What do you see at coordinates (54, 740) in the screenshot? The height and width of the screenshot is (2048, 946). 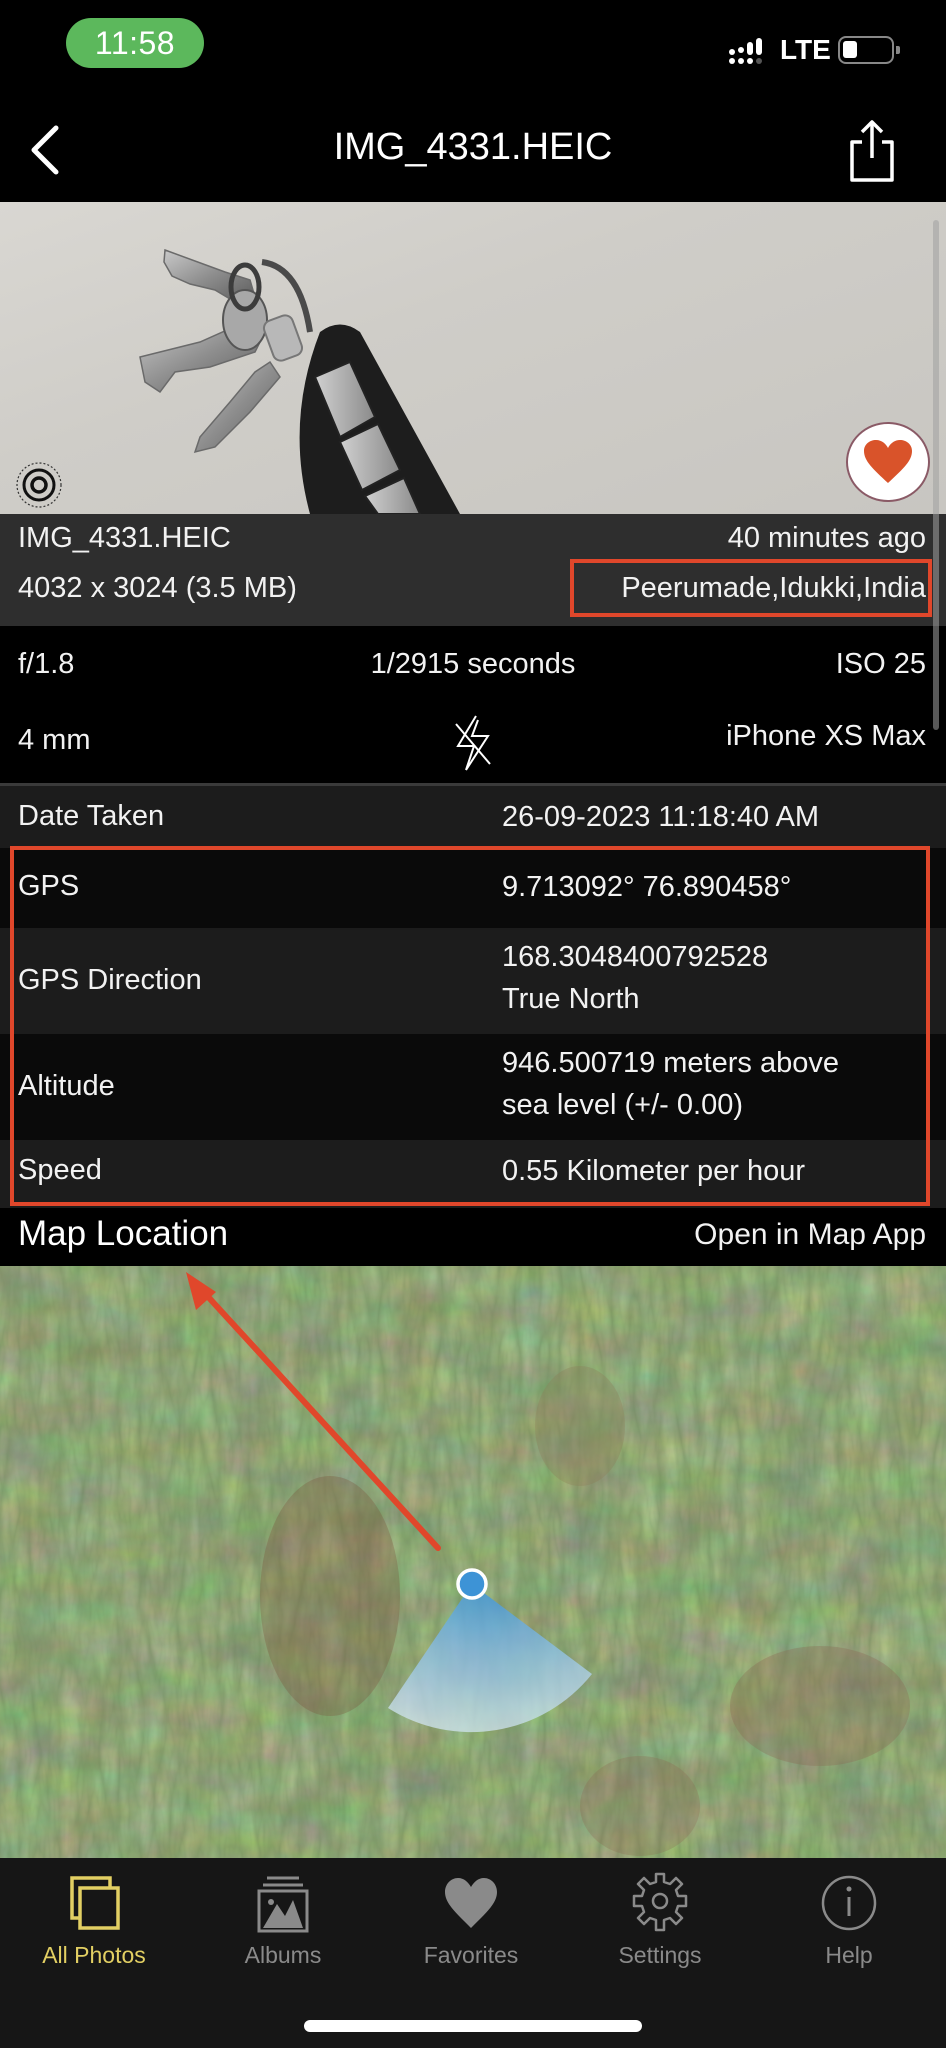 I see `focal-length-value: 4 mm` at bounding box center [54, 740].